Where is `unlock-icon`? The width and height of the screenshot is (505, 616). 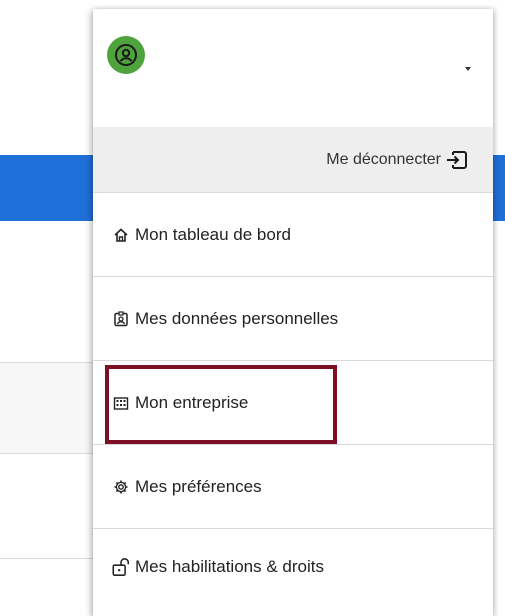
unlock-icon is located at coordinates (121, 567).